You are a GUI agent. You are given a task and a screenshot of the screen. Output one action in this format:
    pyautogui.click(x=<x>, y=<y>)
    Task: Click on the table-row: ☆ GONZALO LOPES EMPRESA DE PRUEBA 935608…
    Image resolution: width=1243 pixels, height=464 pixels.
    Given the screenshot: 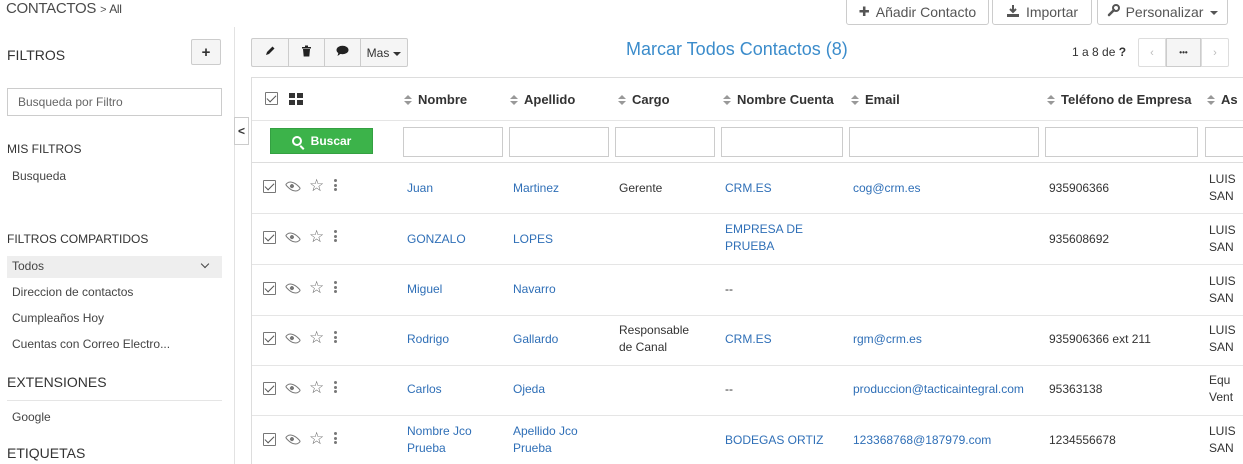 What is the action you would take?
    pyautogui.click(x=747, y=239)
    